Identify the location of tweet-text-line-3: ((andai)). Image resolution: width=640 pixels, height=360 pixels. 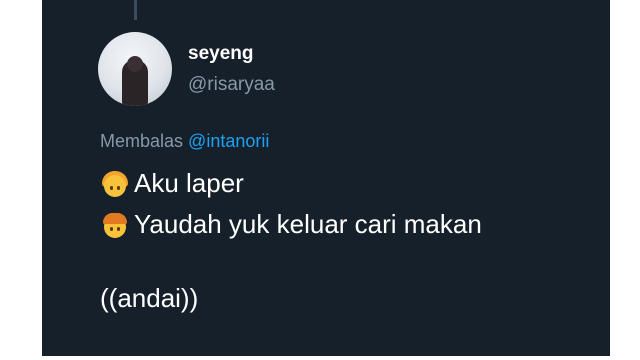
(149, 298).